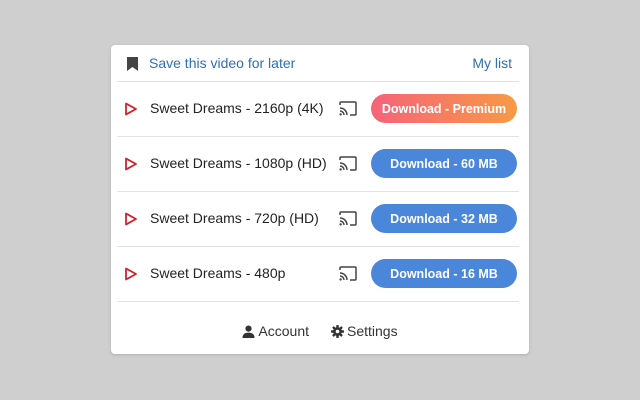 Image resolution: width=640 pixels, height=400 pixels. I want to click on account-link: Account, so click(275, 331).